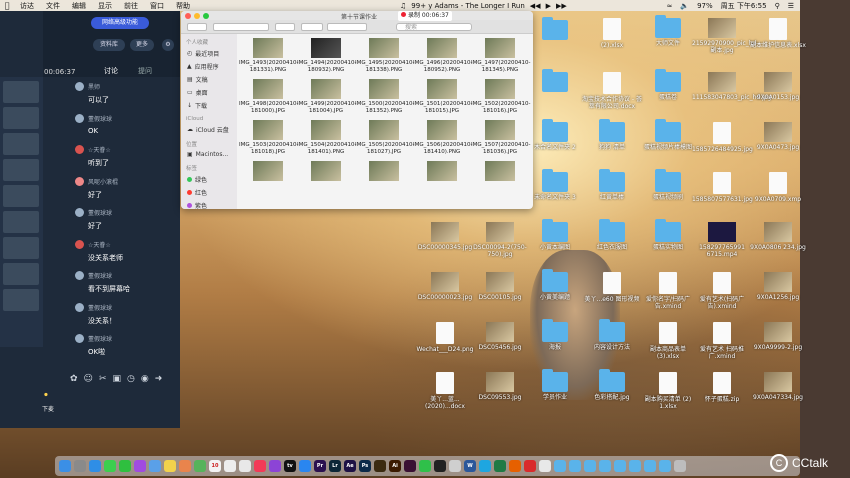 Image resolution: width=850 pixels, height=478 pixels. What do you see at coordinates (501, 56) in the screenshot?
I see `file-item: IMG_1497(20200410-181345).PNG` at bounding box center [501, 56].